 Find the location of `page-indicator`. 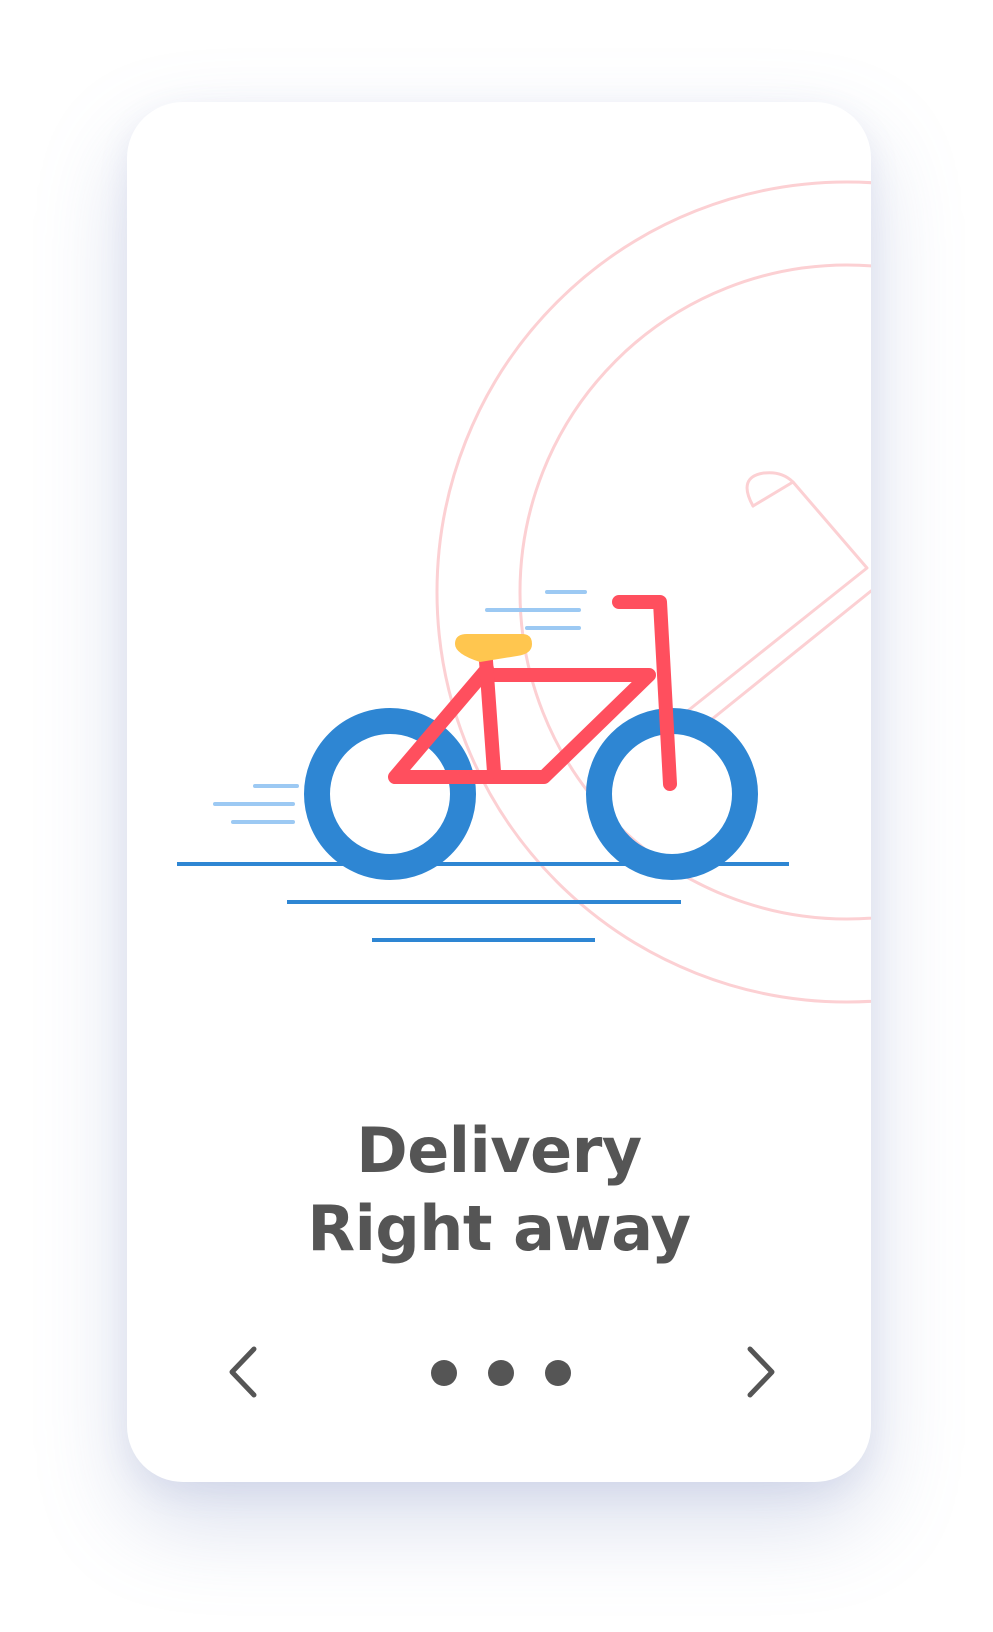

page-indicator is located at coordinates (501, 1373).